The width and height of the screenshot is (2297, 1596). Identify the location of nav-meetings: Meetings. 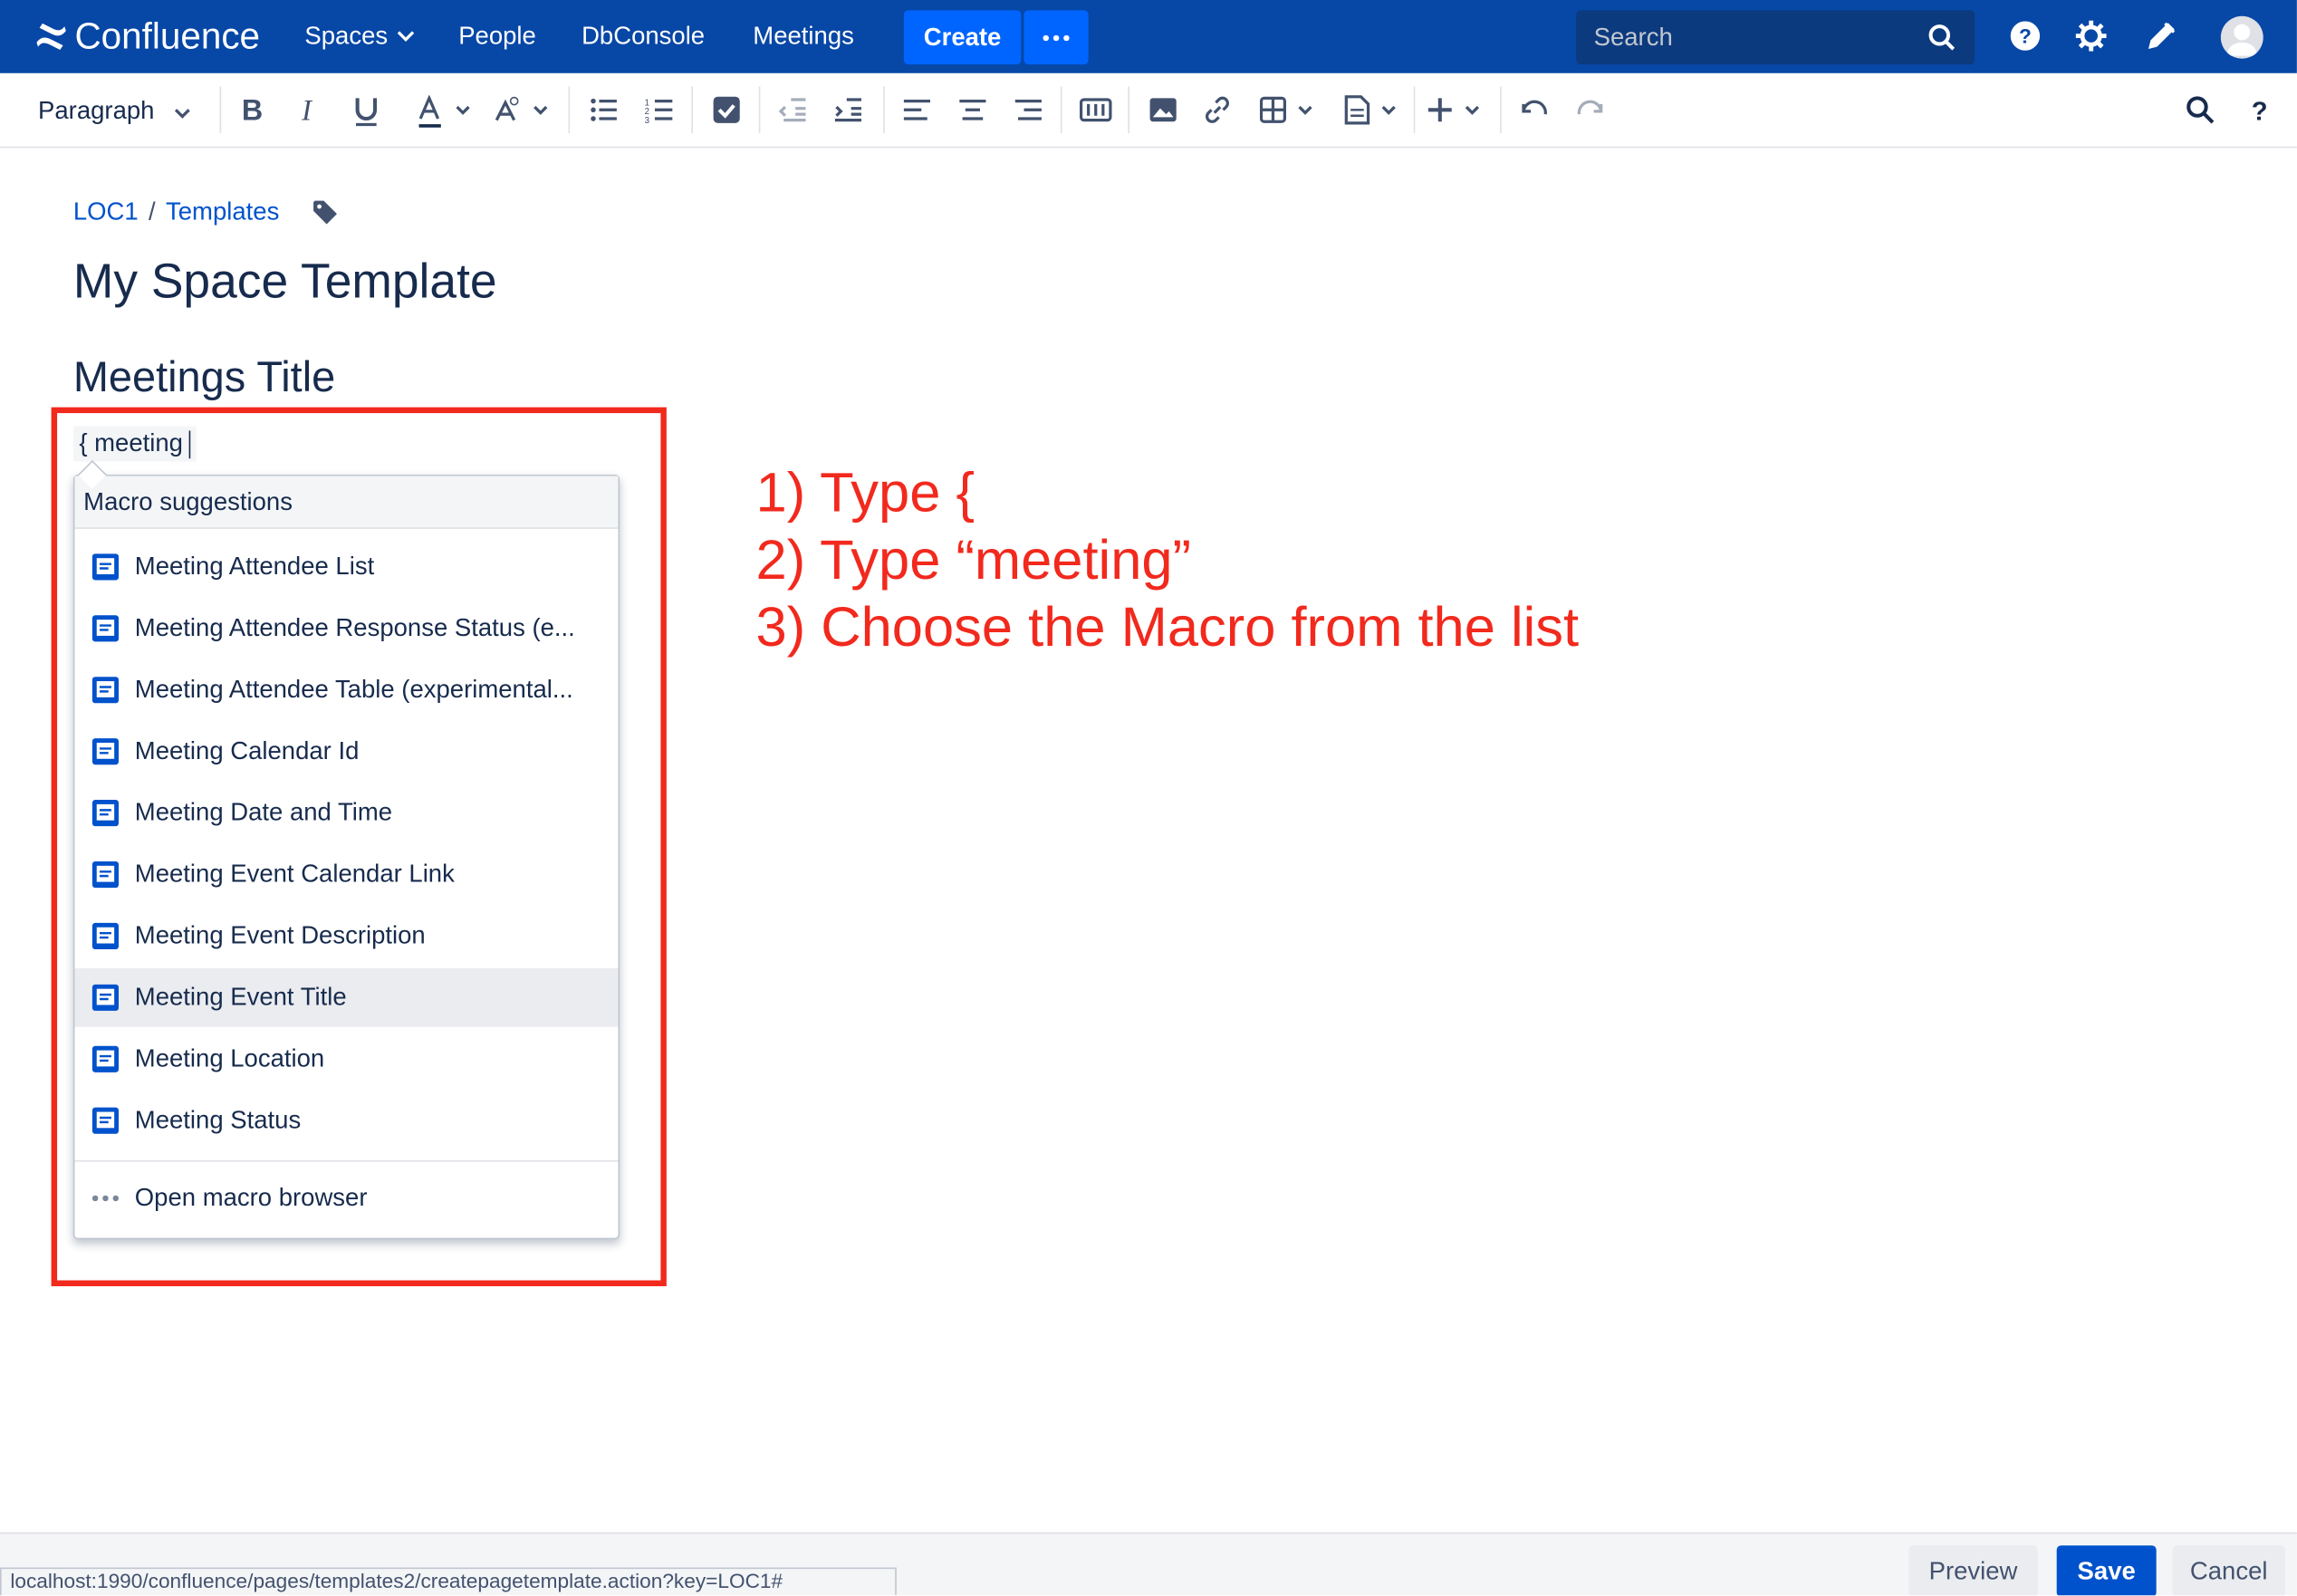
(803, 36).